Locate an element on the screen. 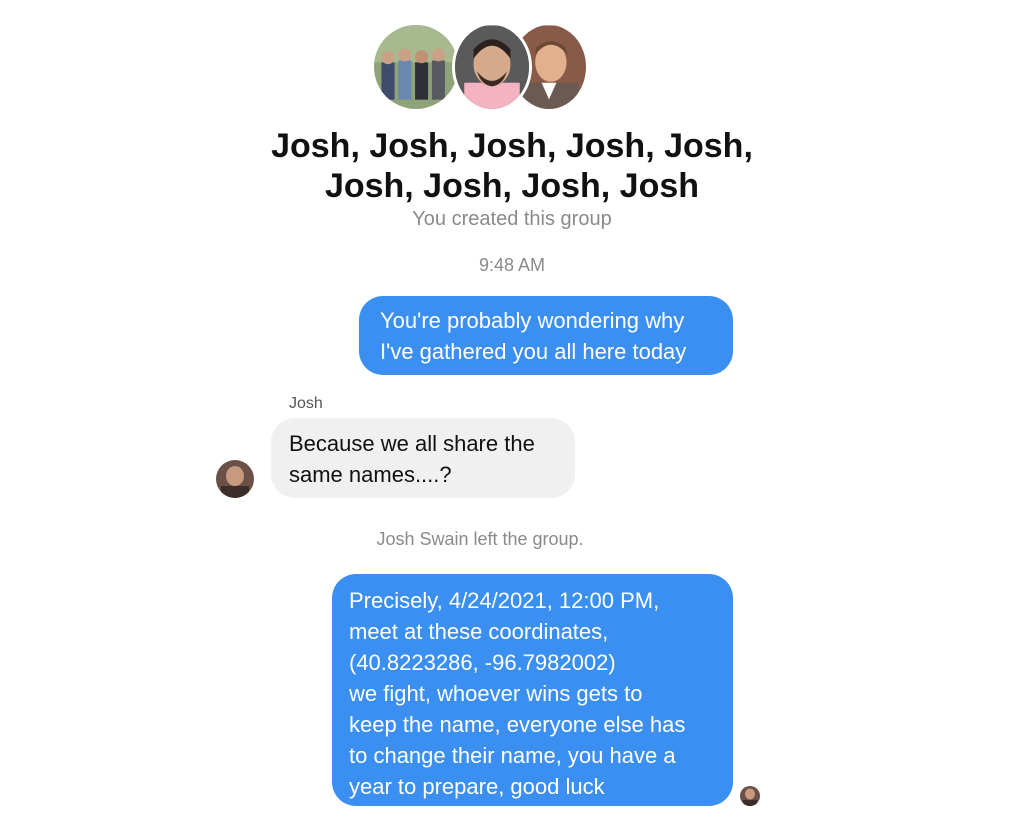  message-line: Precisely, 4/24/2021, 12:00 PM, is located at coordinates (504, 600).